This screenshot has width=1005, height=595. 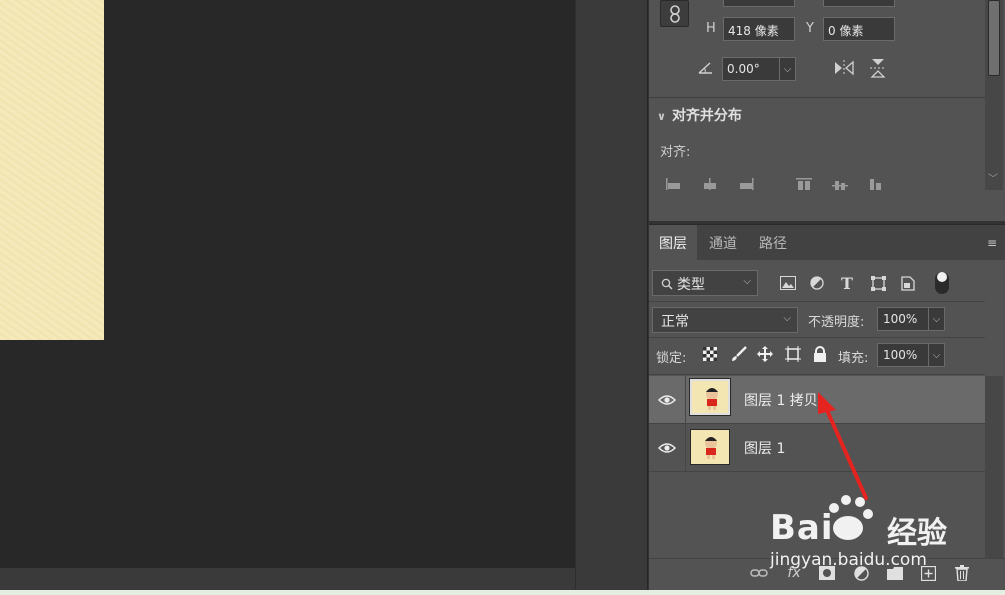 I want to click on align-bottom-edges-icon, so click(x=876, y=184).